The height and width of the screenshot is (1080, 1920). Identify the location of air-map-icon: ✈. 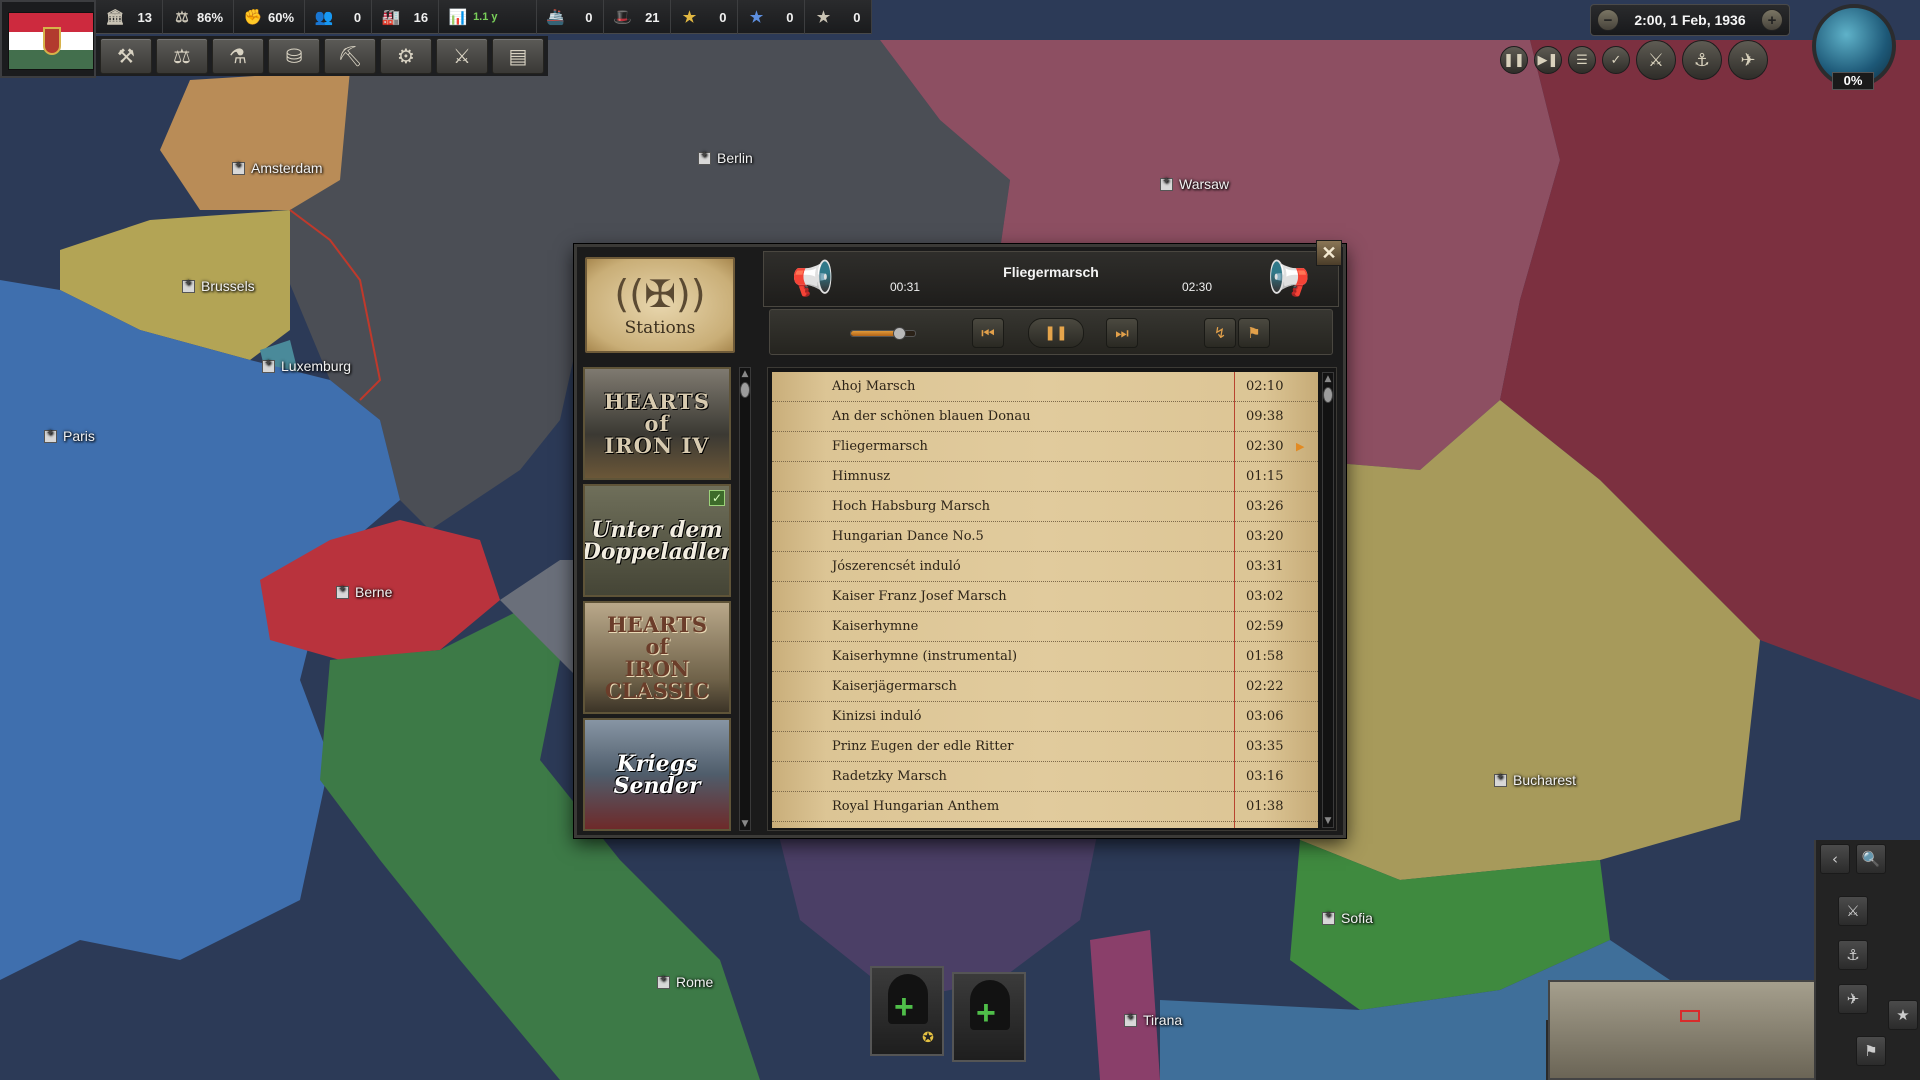
(1853, 999).